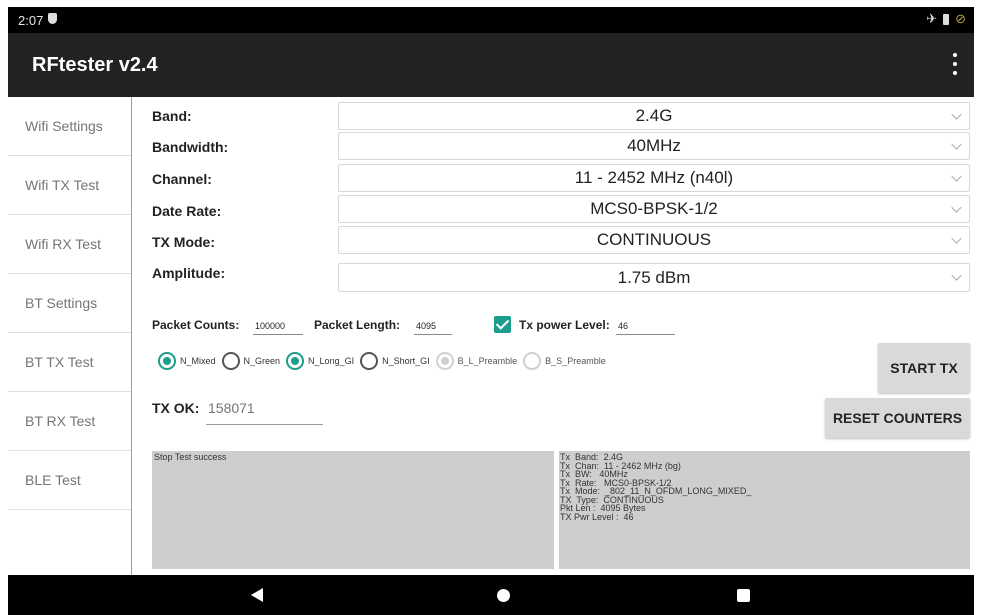 This screenshot has width=982, height=615. Describe the element at coordinates (597, 516) in the screenshot. I see `log-line: TX Pwr Level : 46` at that location.